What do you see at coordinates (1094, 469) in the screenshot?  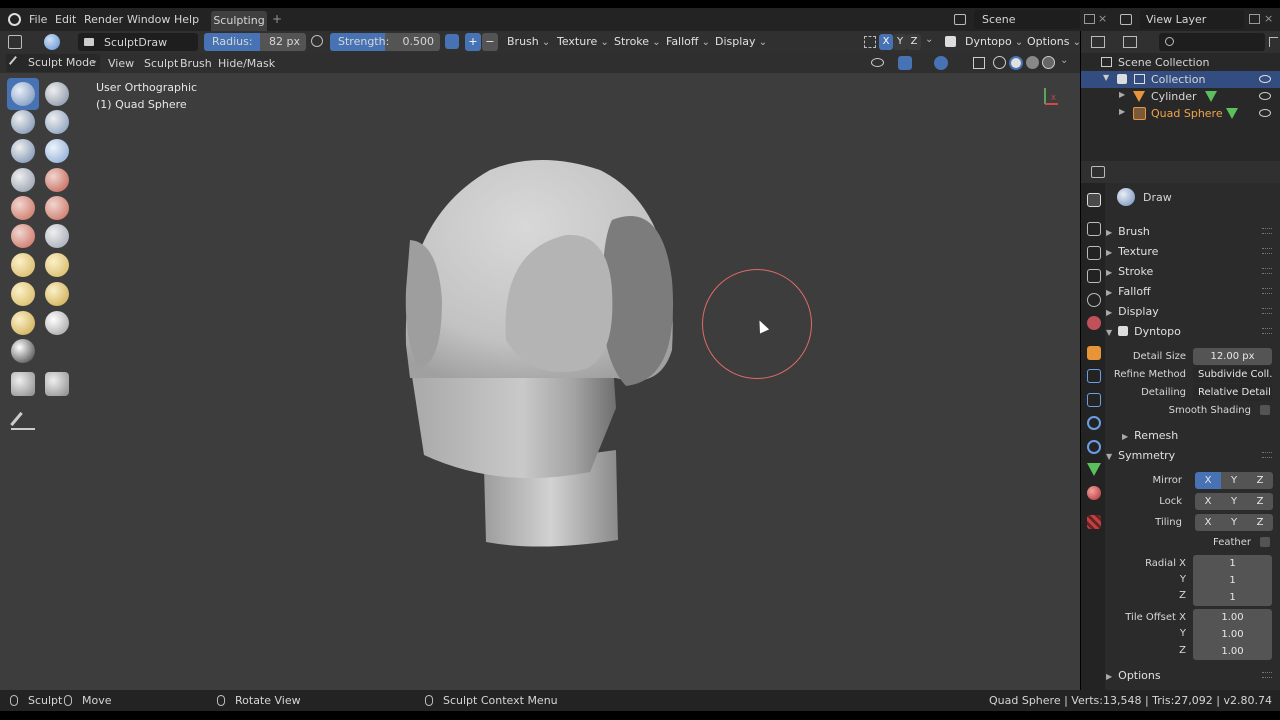 I see `data-tab-icon` at bounding box center [1094, 469].